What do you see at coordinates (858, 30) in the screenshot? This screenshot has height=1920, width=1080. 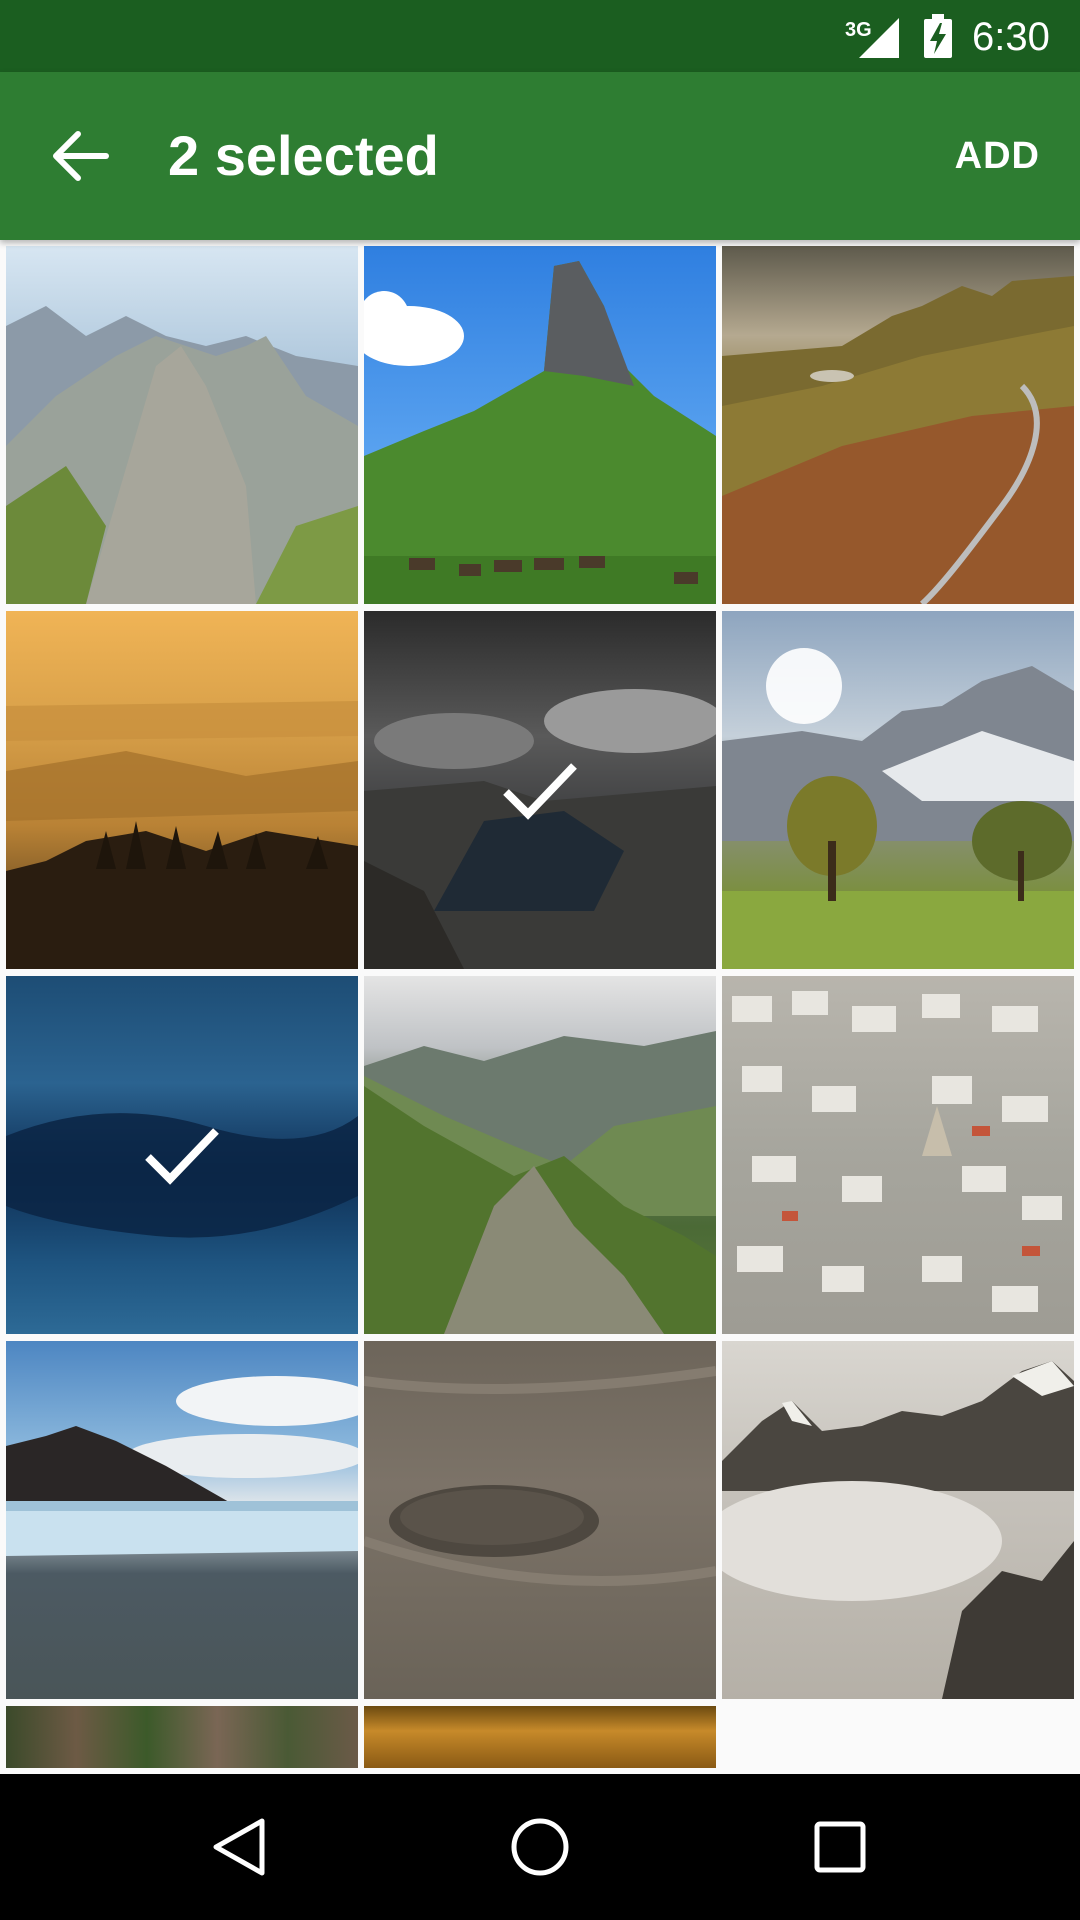 I see `network-type-label: 3G` at bounding box center [858, 30].